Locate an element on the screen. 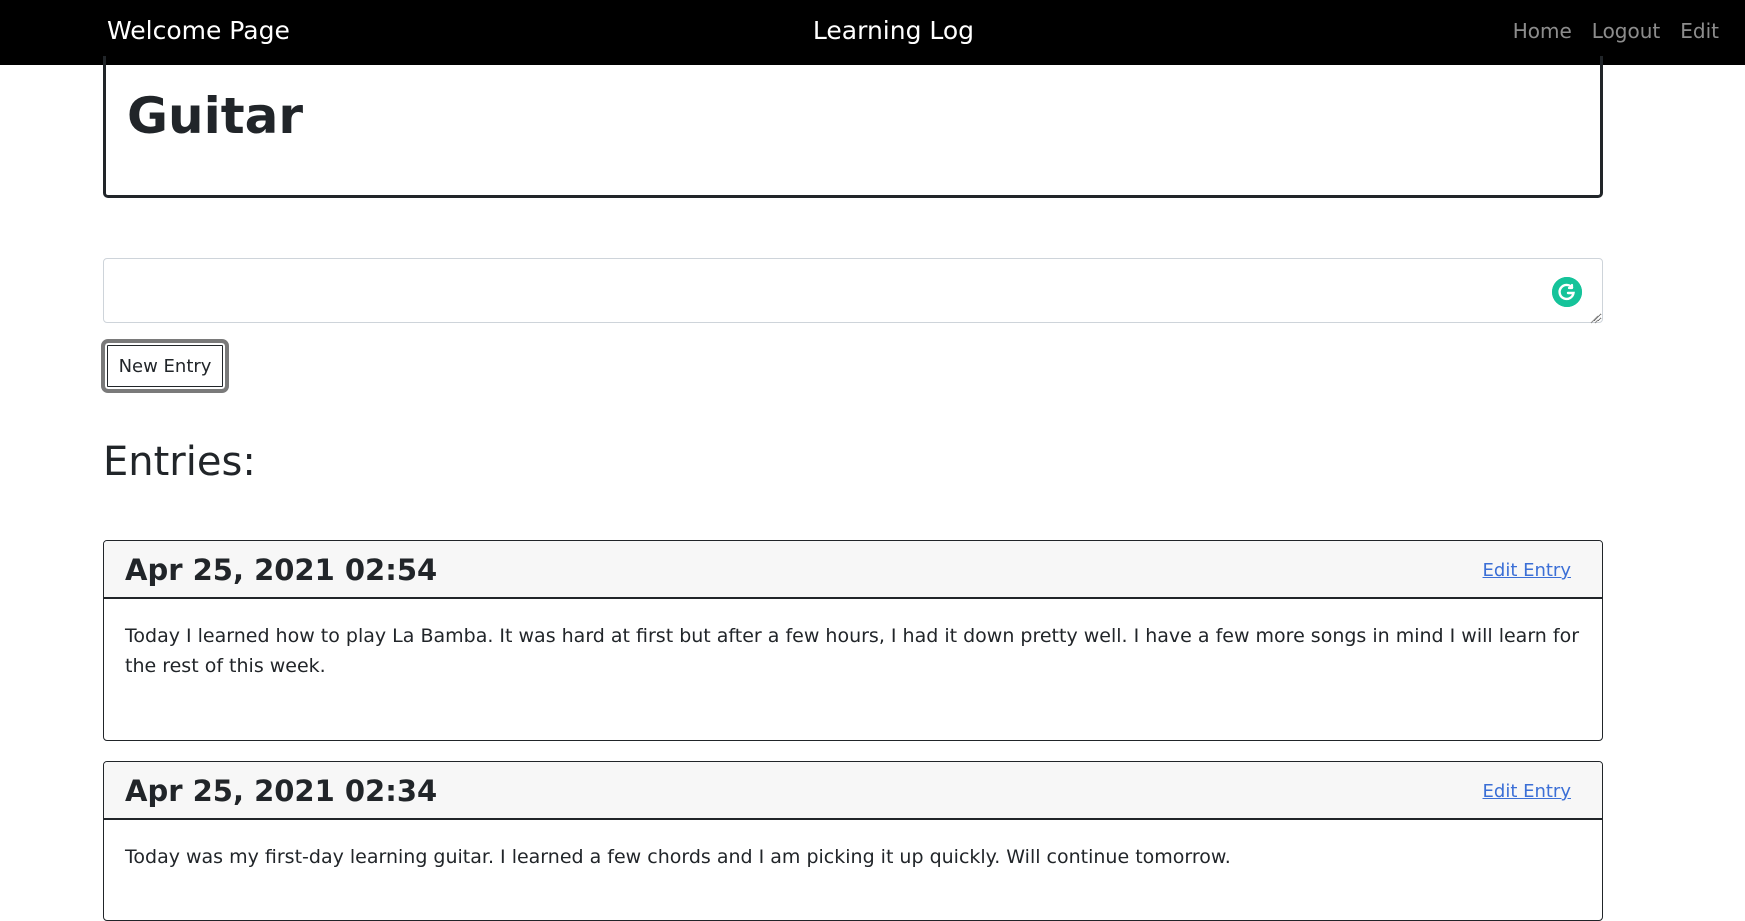 This screenshot has width=1745, height=921. topic-title: Guitar is located at coordinates (215, 116).